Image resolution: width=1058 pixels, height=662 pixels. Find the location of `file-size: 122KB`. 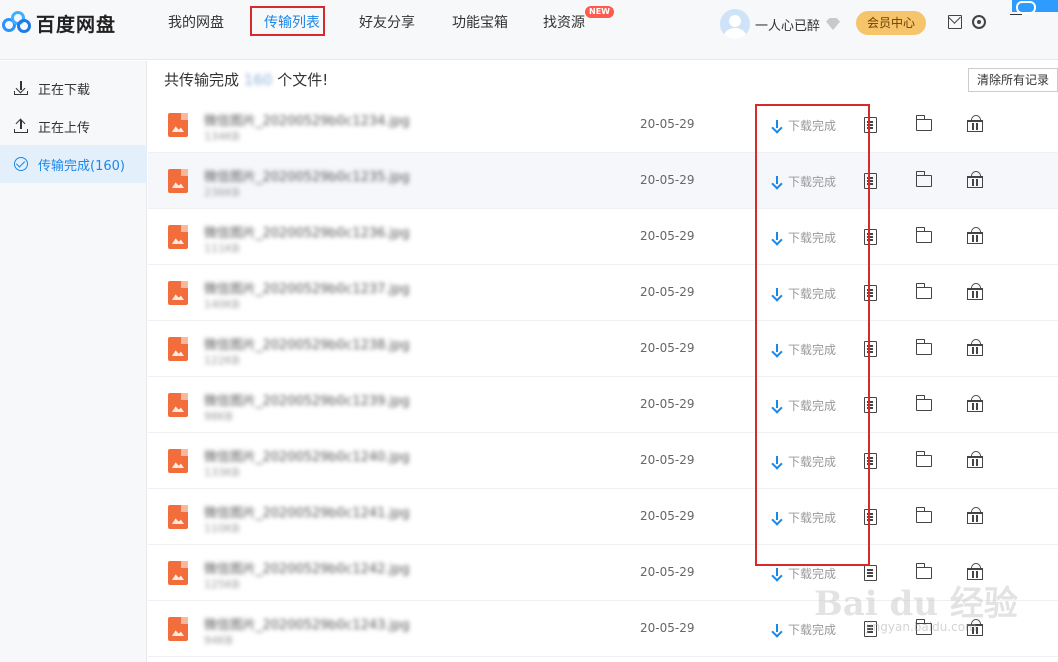

file-size: 122KB is located at coordinates (222, 360).